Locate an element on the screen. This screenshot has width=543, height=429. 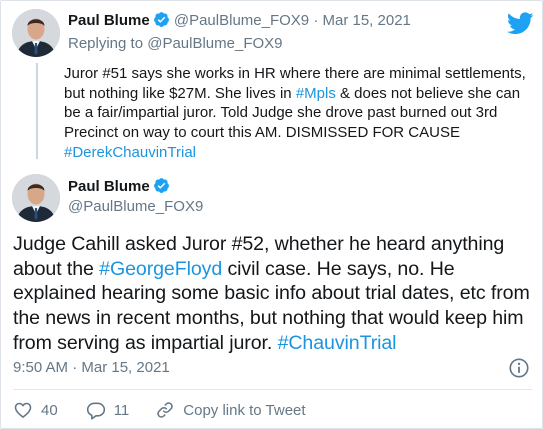
copy-link-label: Copy link to Tweet is located at coordinates (244, 410).